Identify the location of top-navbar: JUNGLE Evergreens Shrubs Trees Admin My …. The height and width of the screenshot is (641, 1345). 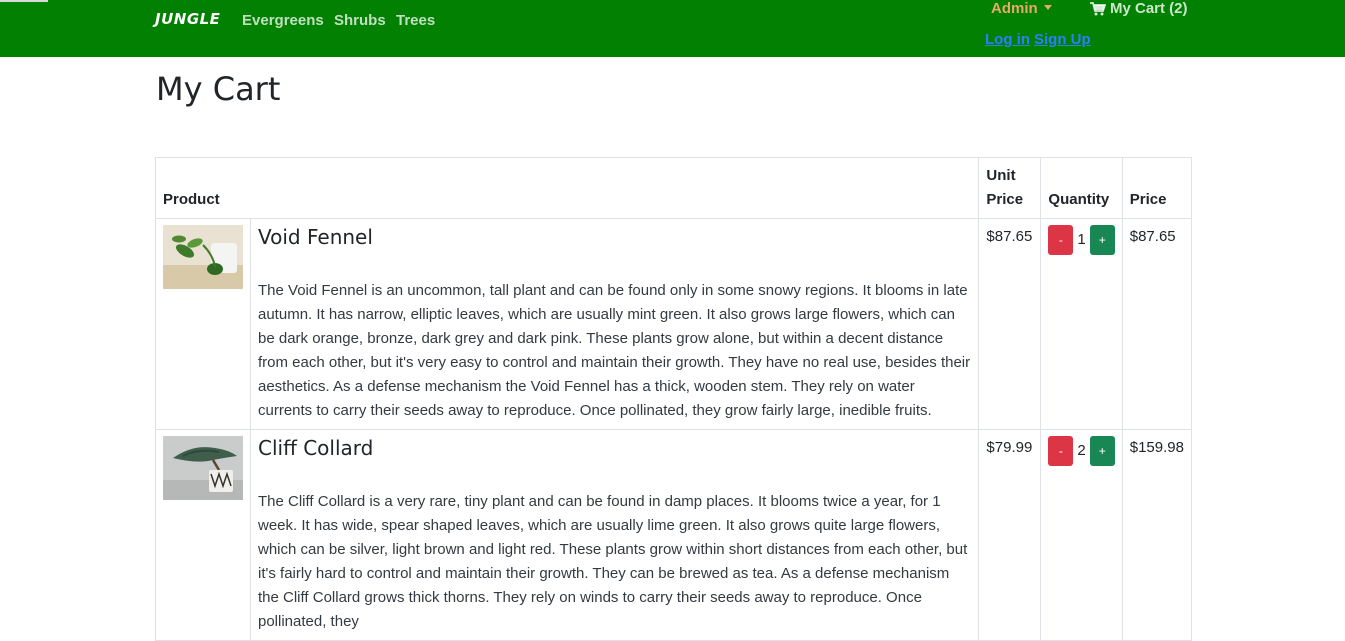
(672, 28).